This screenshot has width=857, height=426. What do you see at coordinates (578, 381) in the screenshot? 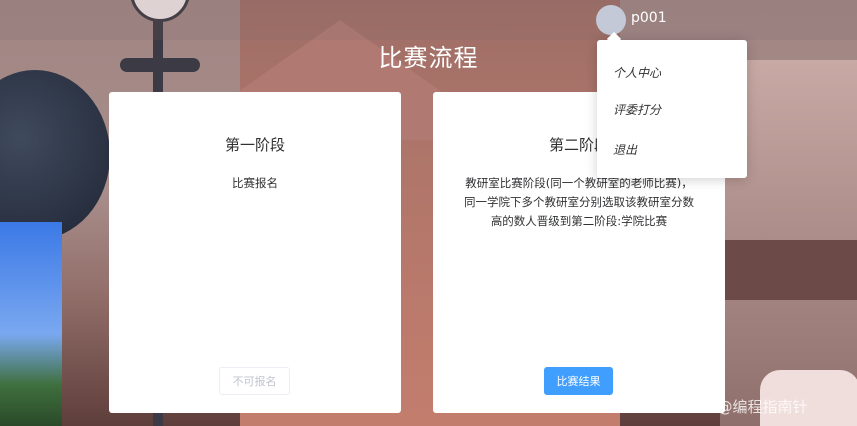
I see `results-button: 比赛结果` at bounding box center [578, 381].